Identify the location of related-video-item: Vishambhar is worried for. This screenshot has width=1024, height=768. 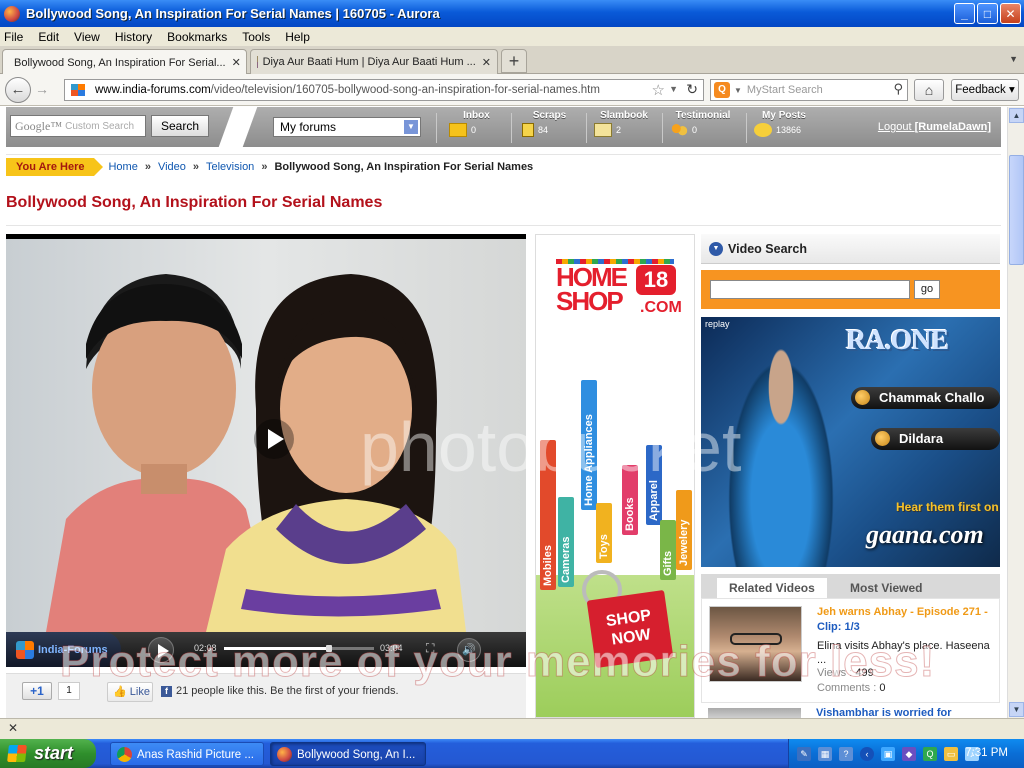
(850, 711).